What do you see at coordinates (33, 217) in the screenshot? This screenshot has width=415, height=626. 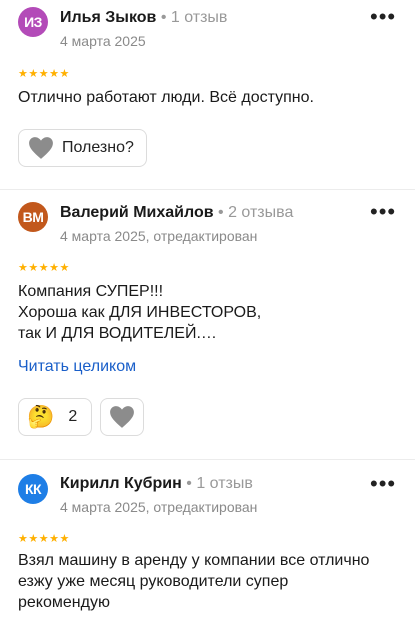 I see `avatar: ВМ` at bounding box center [33, 217].